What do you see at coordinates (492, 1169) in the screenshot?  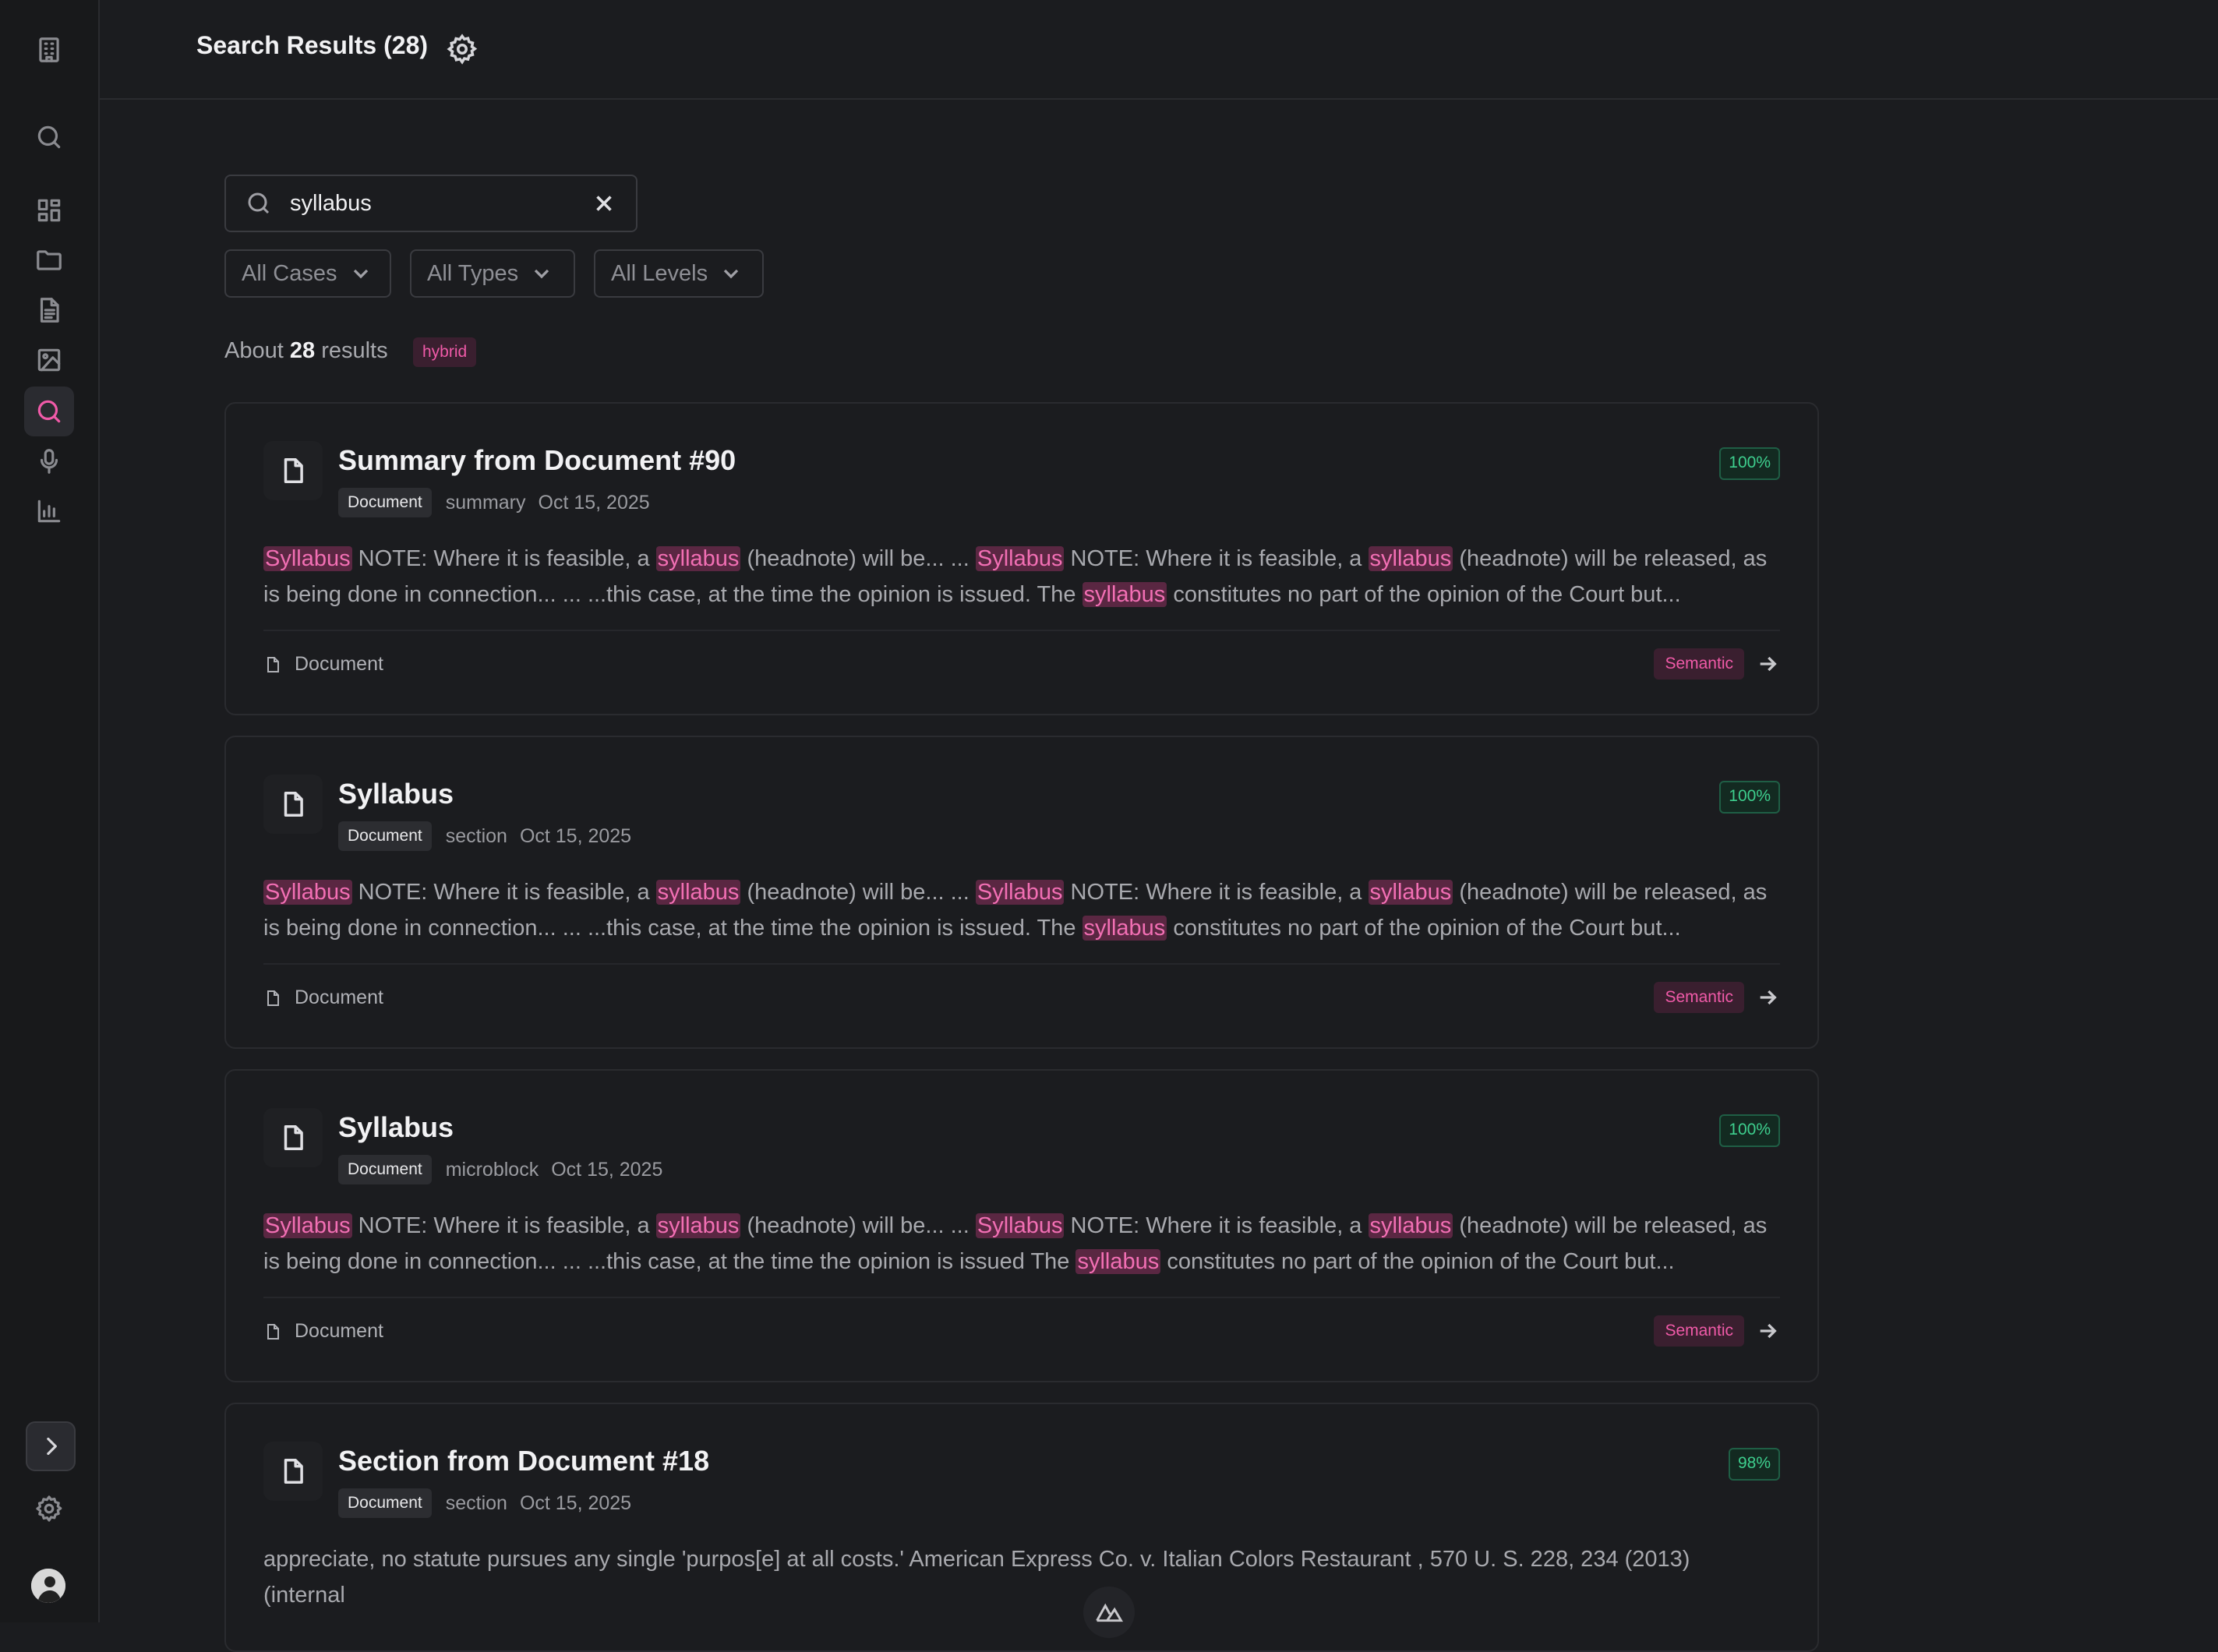 I see `result-kind: microblock` at bounding box center [492, 1169].